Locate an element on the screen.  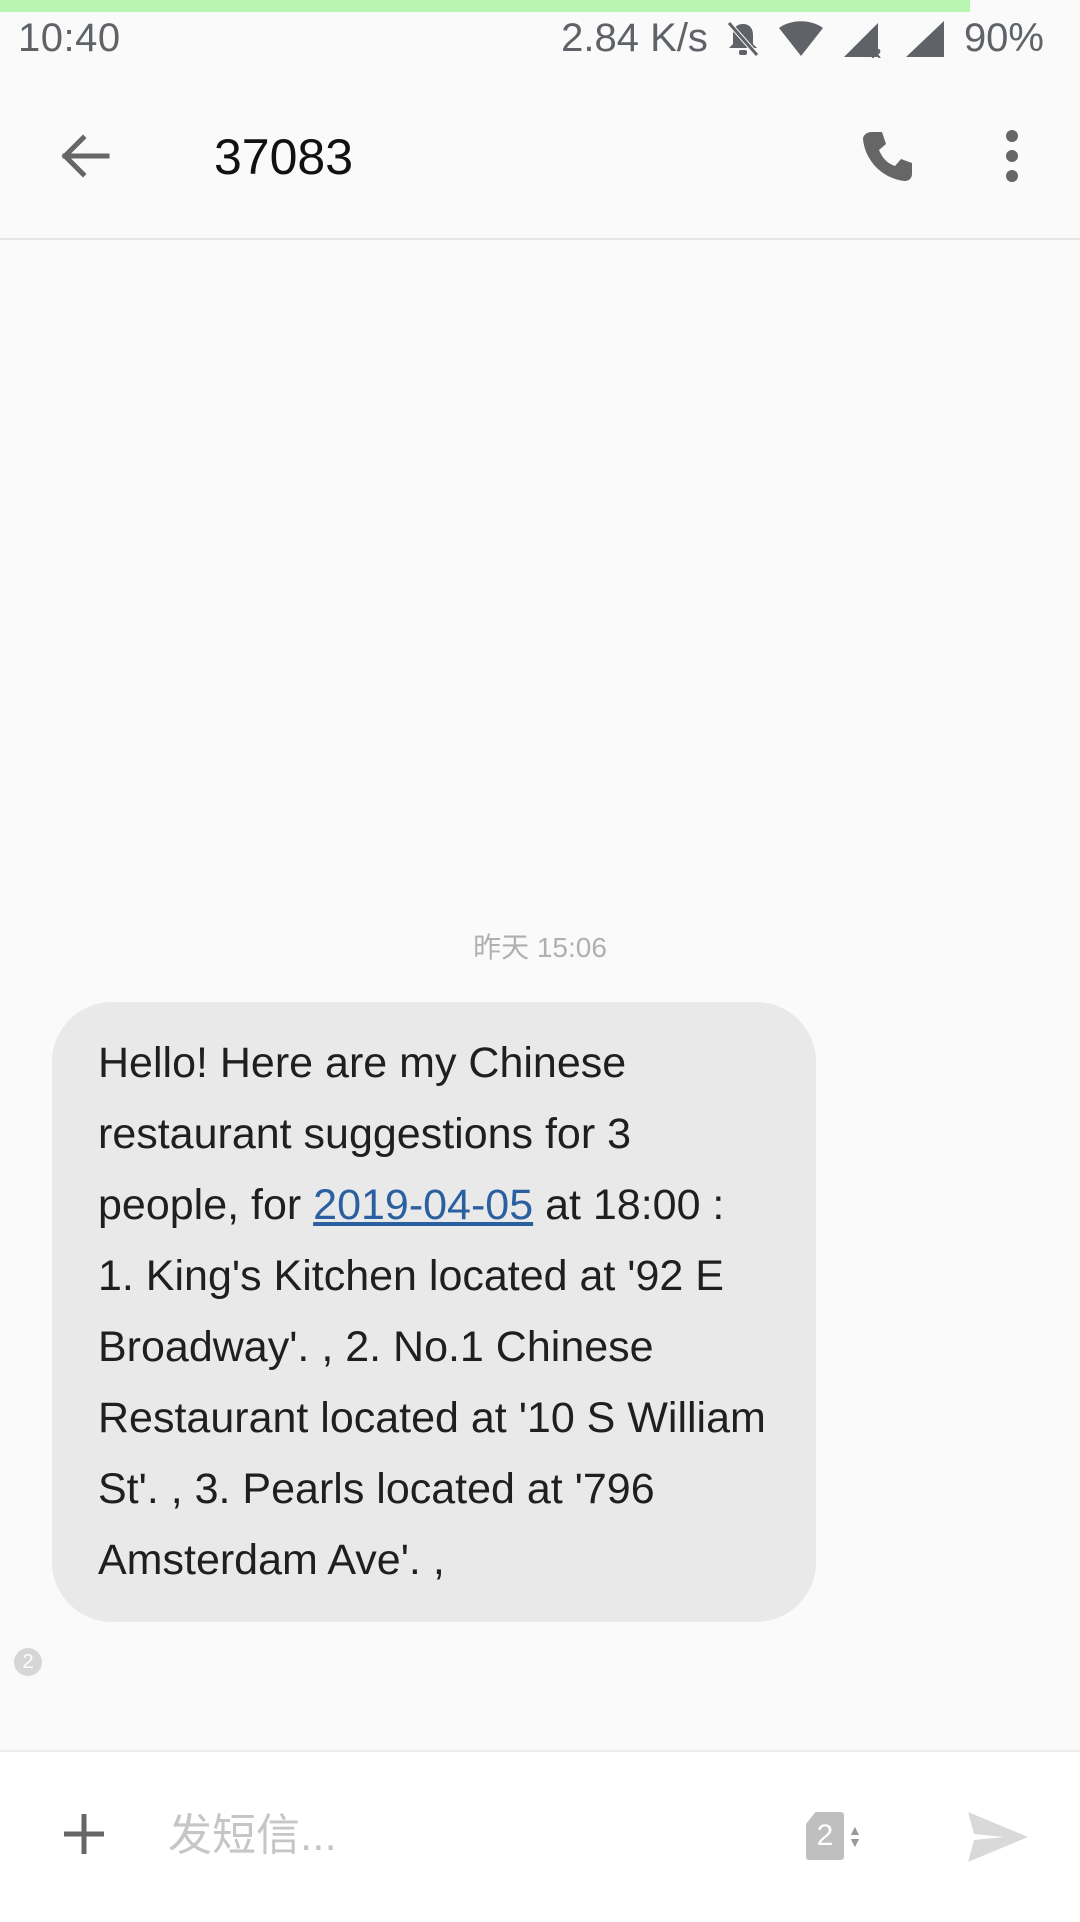
arrow-left-icon is located at coordinates (85, 156).